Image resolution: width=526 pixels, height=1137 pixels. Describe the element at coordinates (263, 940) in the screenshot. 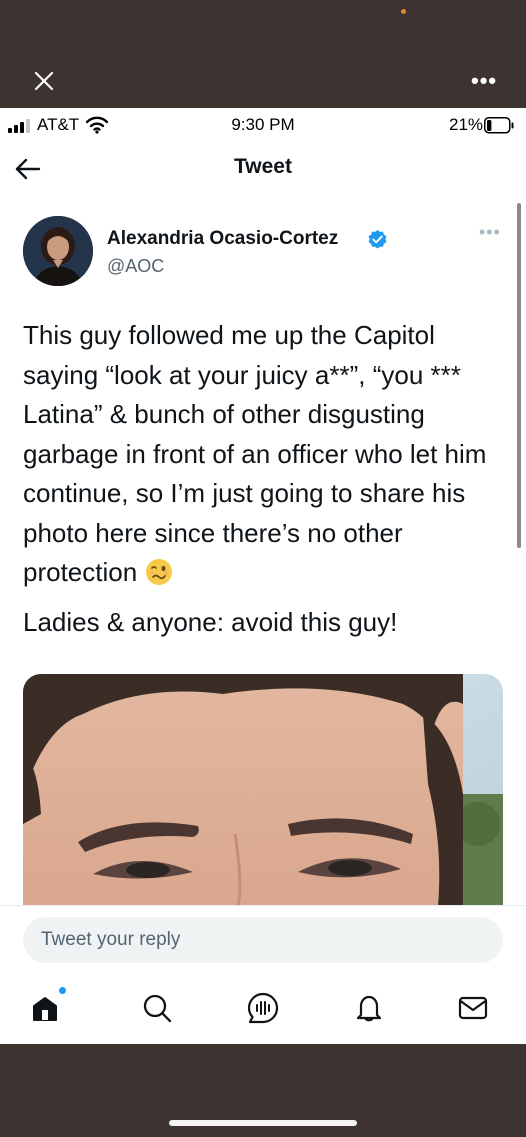

I see `reply-input: Tweet your reply` at that location.